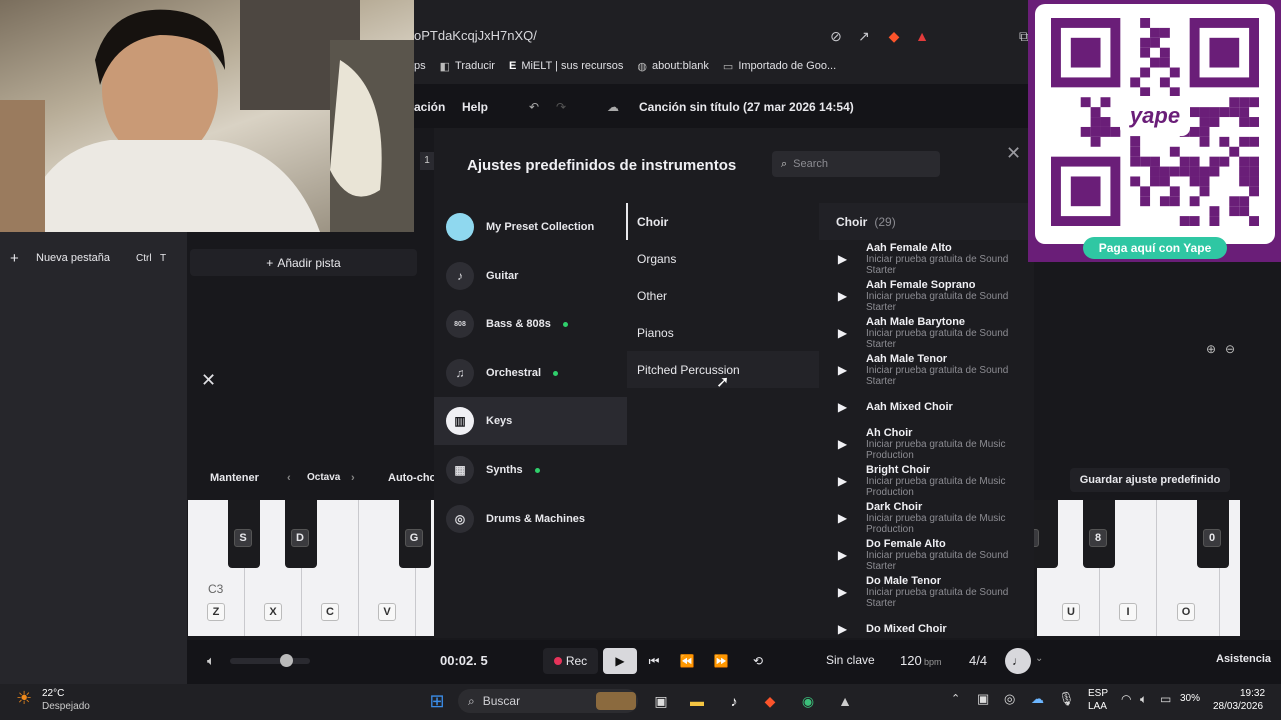 Image resolution: width=1281 pixels, height=720 pixels. What do you see at coordinates (530, 519) in the screenshot?
I see `category-drums-machines: ◎ Drums & Machines` at bounding box center [530, 519].